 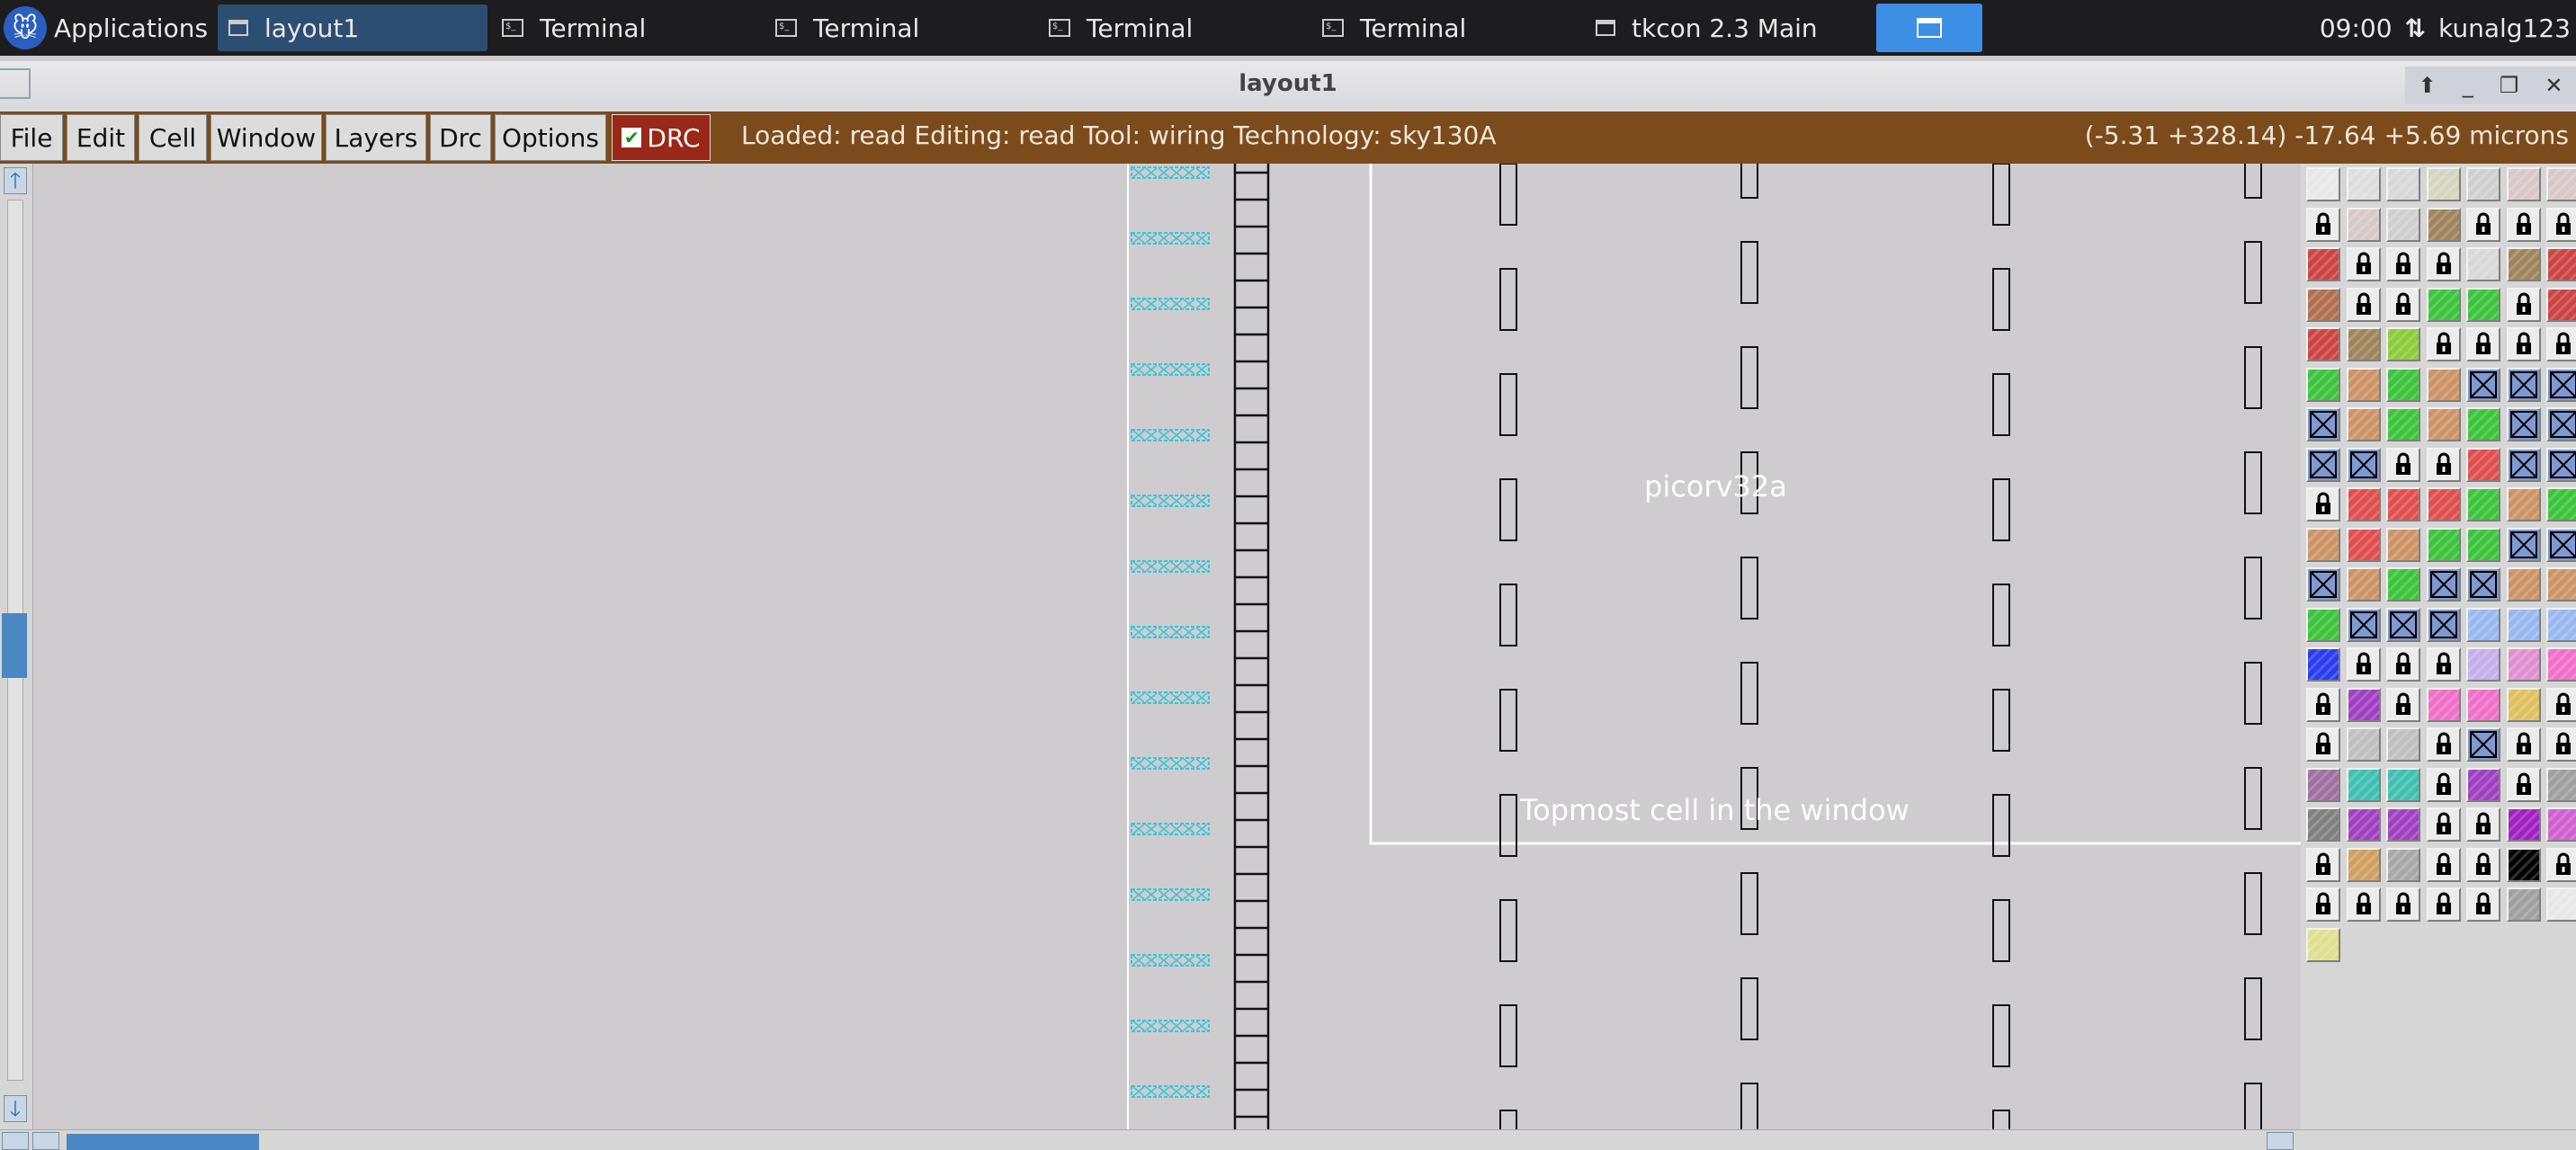 What do you see at coordinates (266, 137) in the screenshot?
I see `menu-window: Window` at bounding box center [266, 137].